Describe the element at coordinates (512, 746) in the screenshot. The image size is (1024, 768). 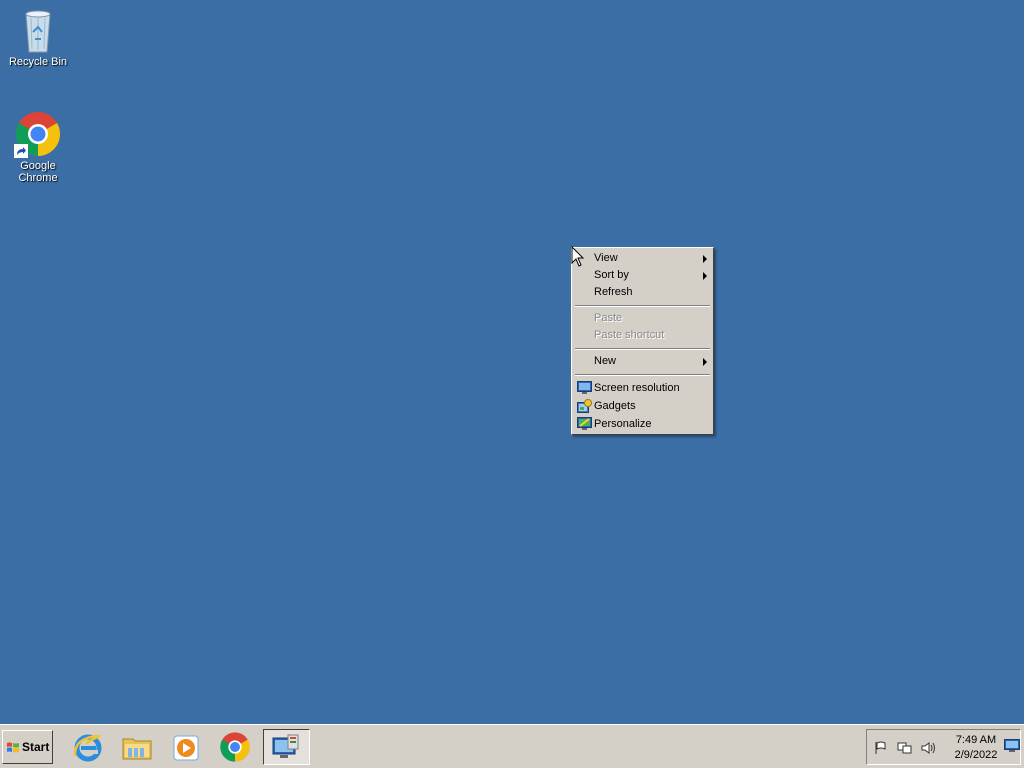
I see `taskbar: Start 7:49 AM 2/9/2022` at that location.